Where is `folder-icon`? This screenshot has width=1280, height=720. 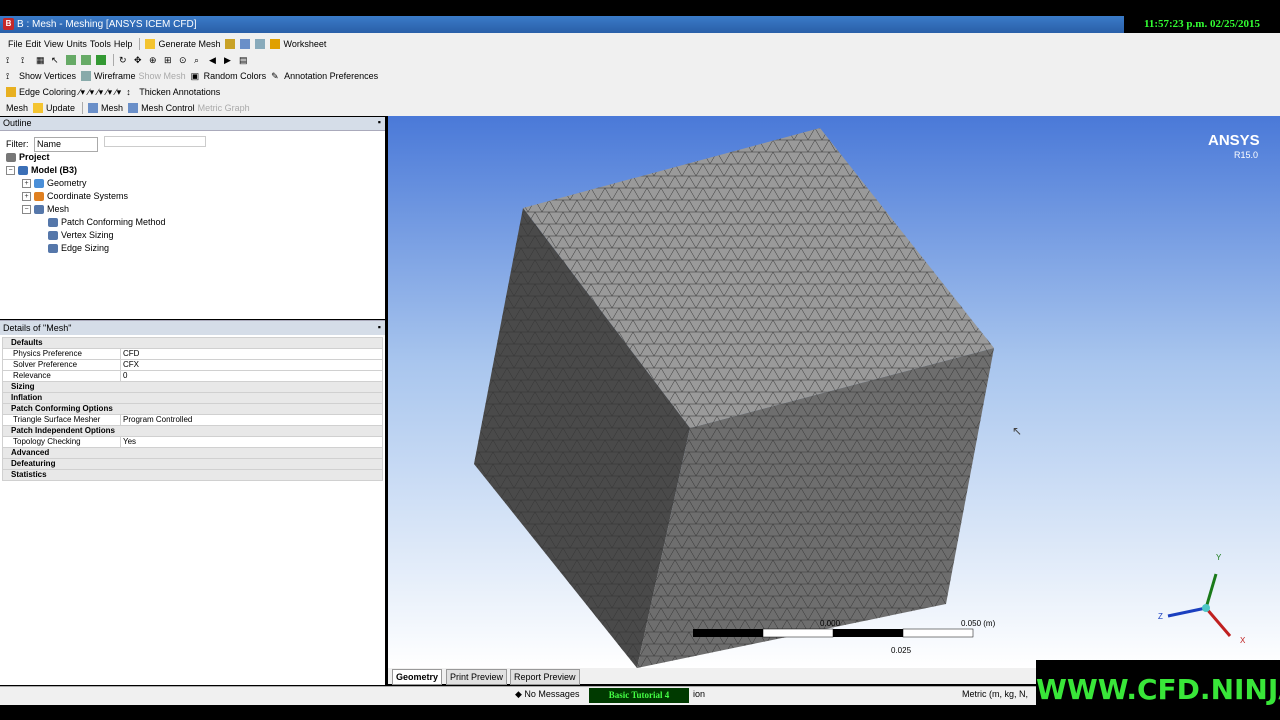
folder-icon is located at coordinates (230, 44).